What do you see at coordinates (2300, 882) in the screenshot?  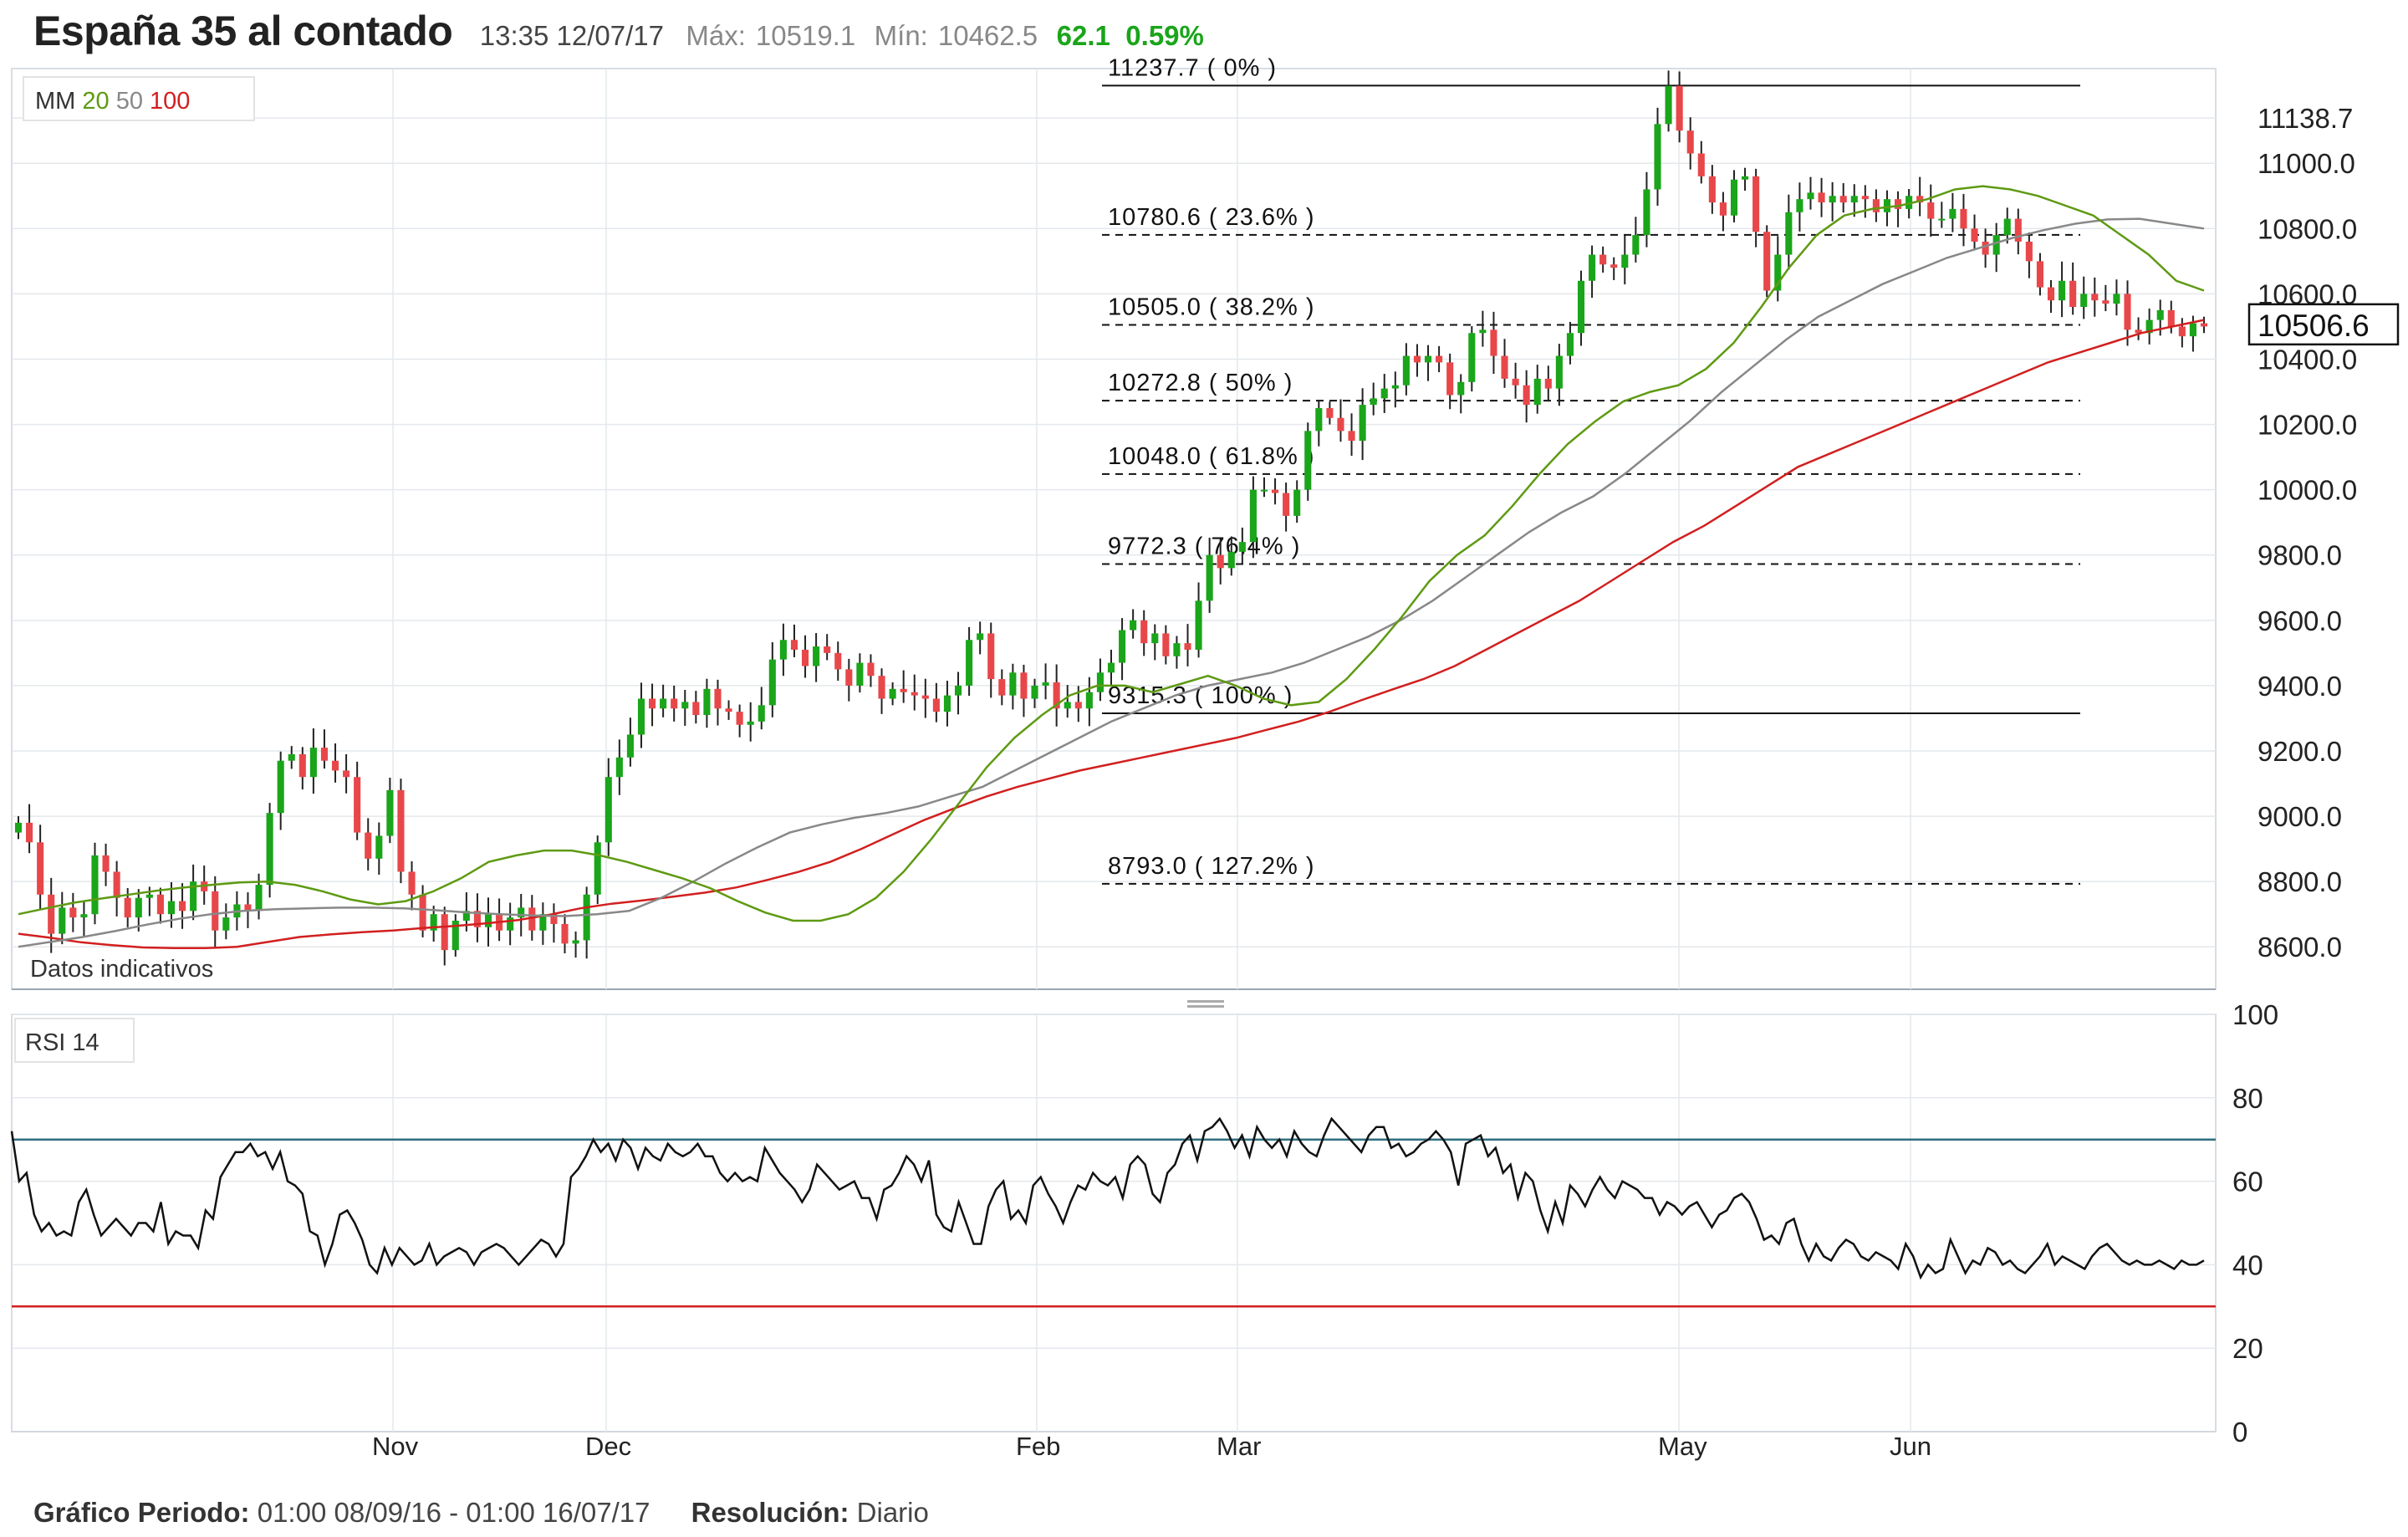 I see `price-tick-label: 8800.0` at bounding box center [2300, 882].